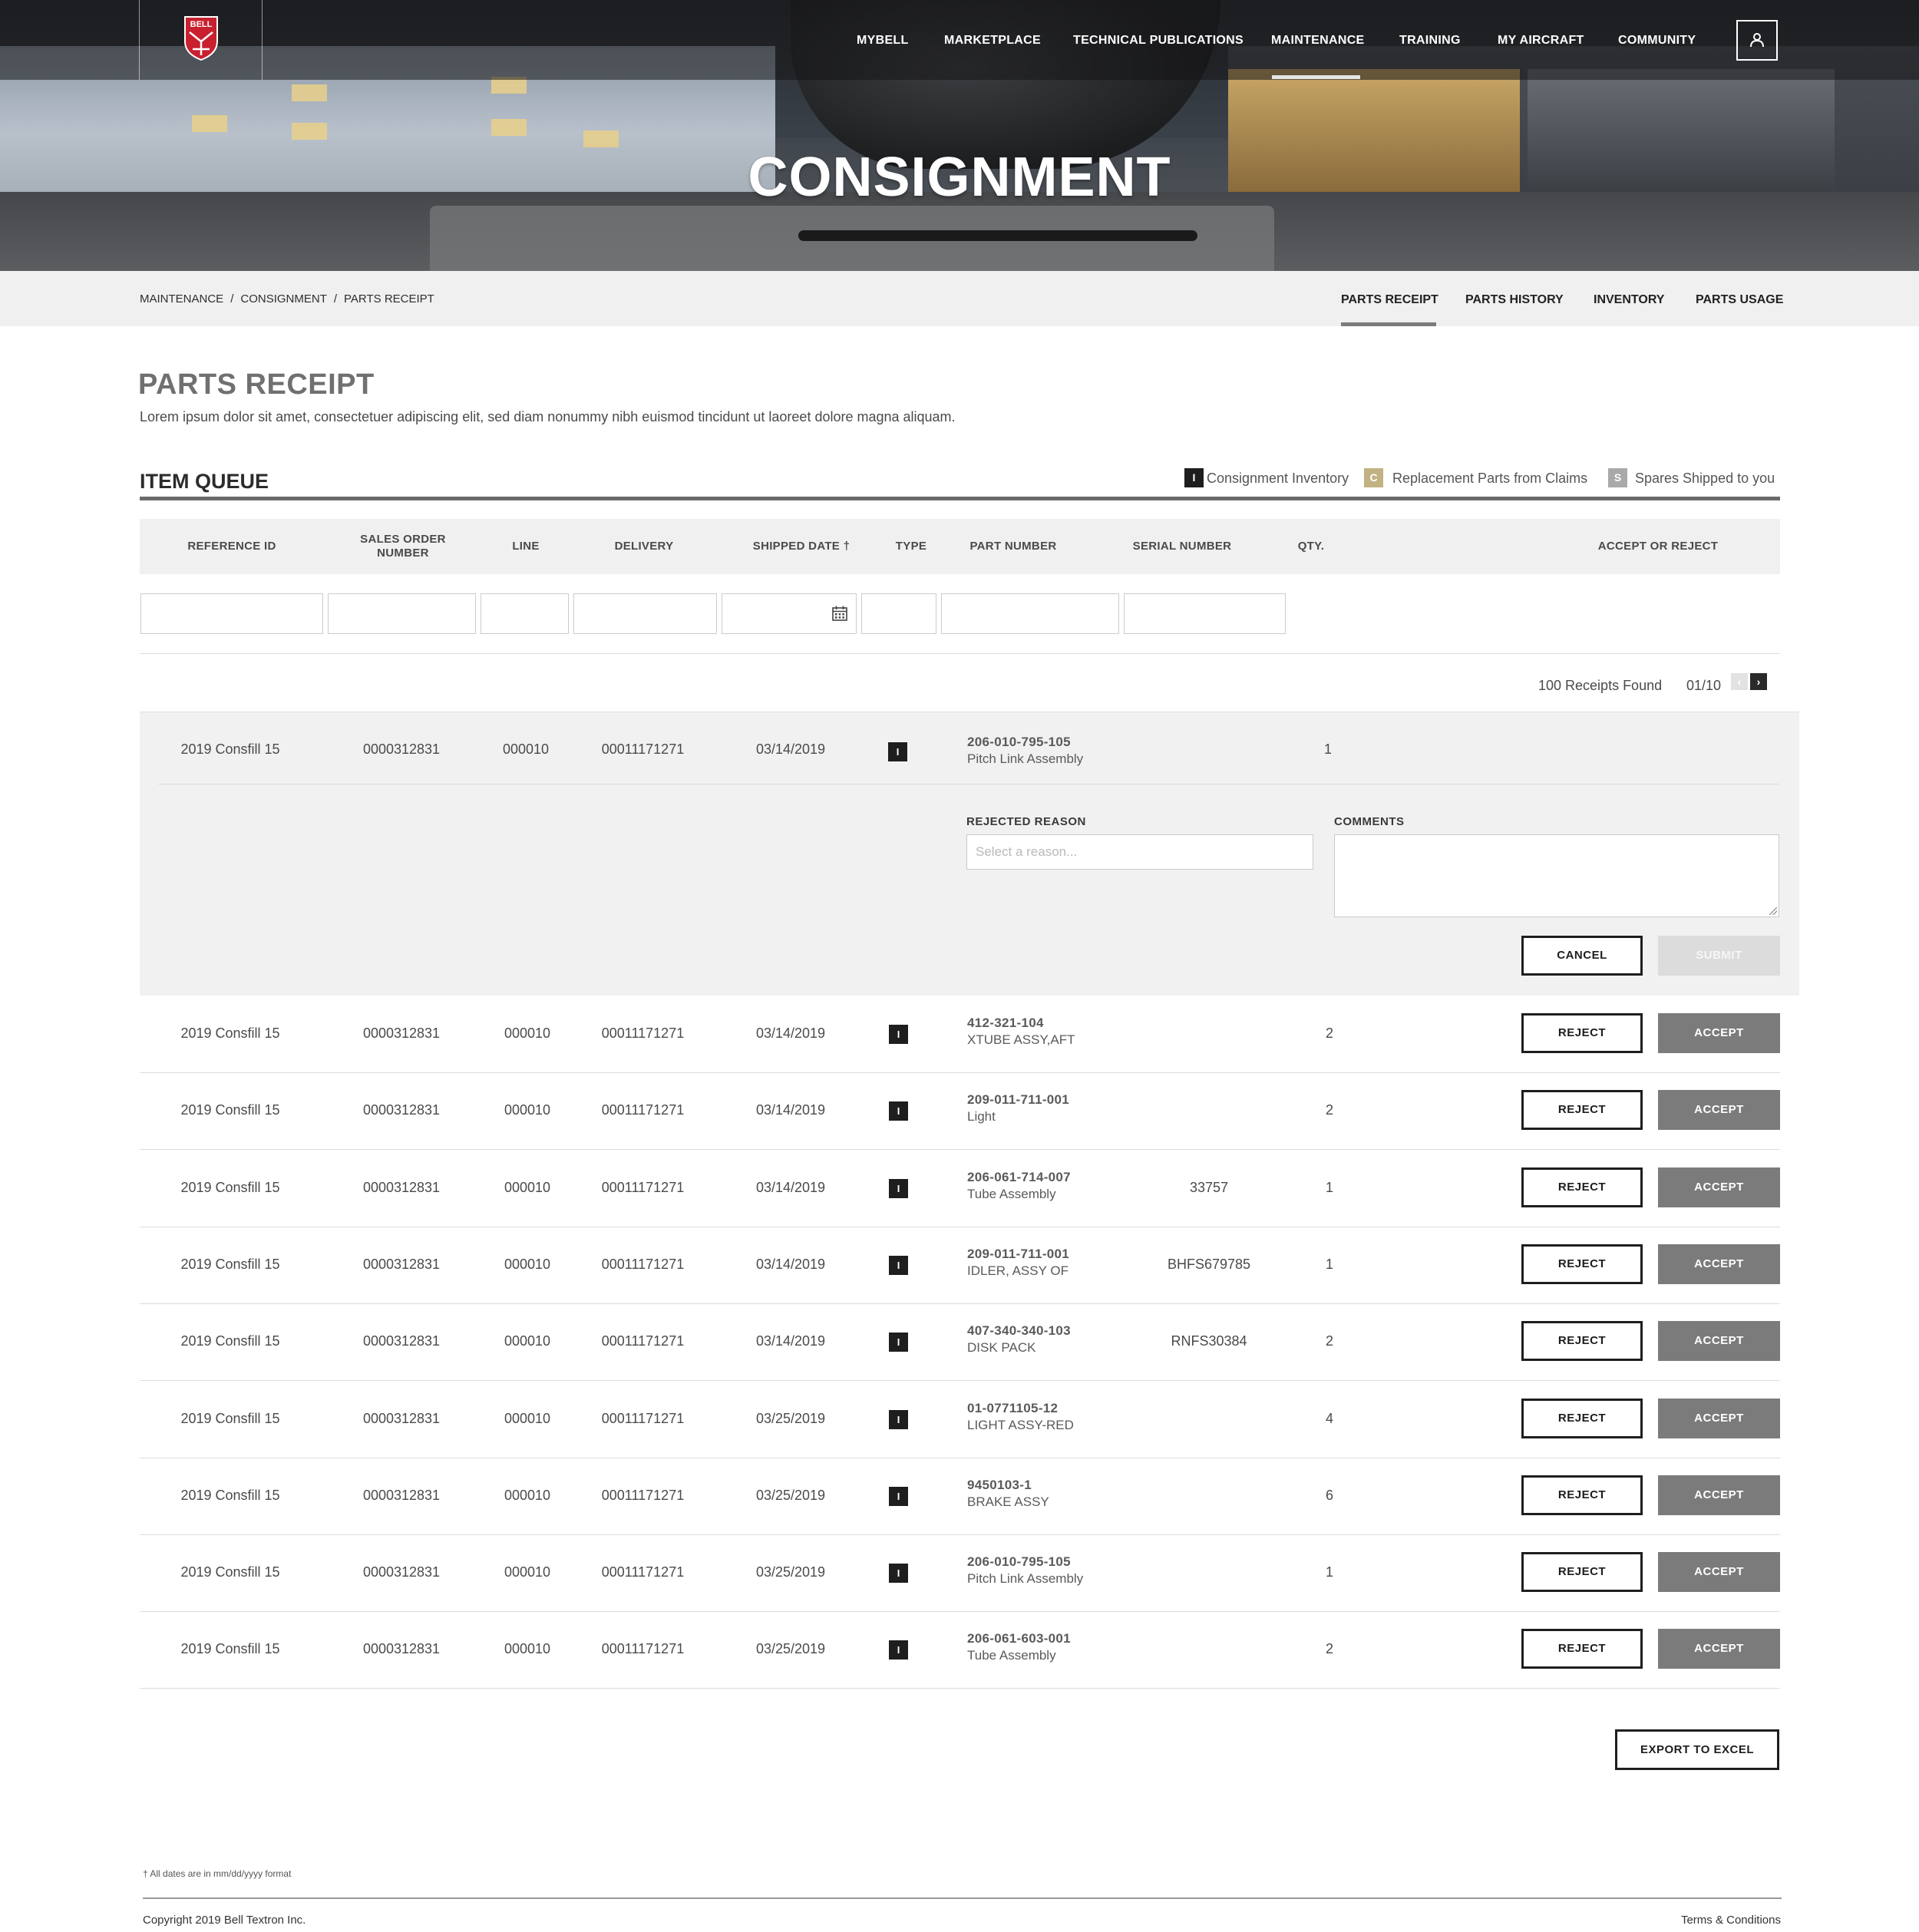 The width and height of the screenshot is (1919, 1932). What do you see at coordinates (645, 613) in the screenshot?
I see `filter-delivery` at bounding box center [645, 613].